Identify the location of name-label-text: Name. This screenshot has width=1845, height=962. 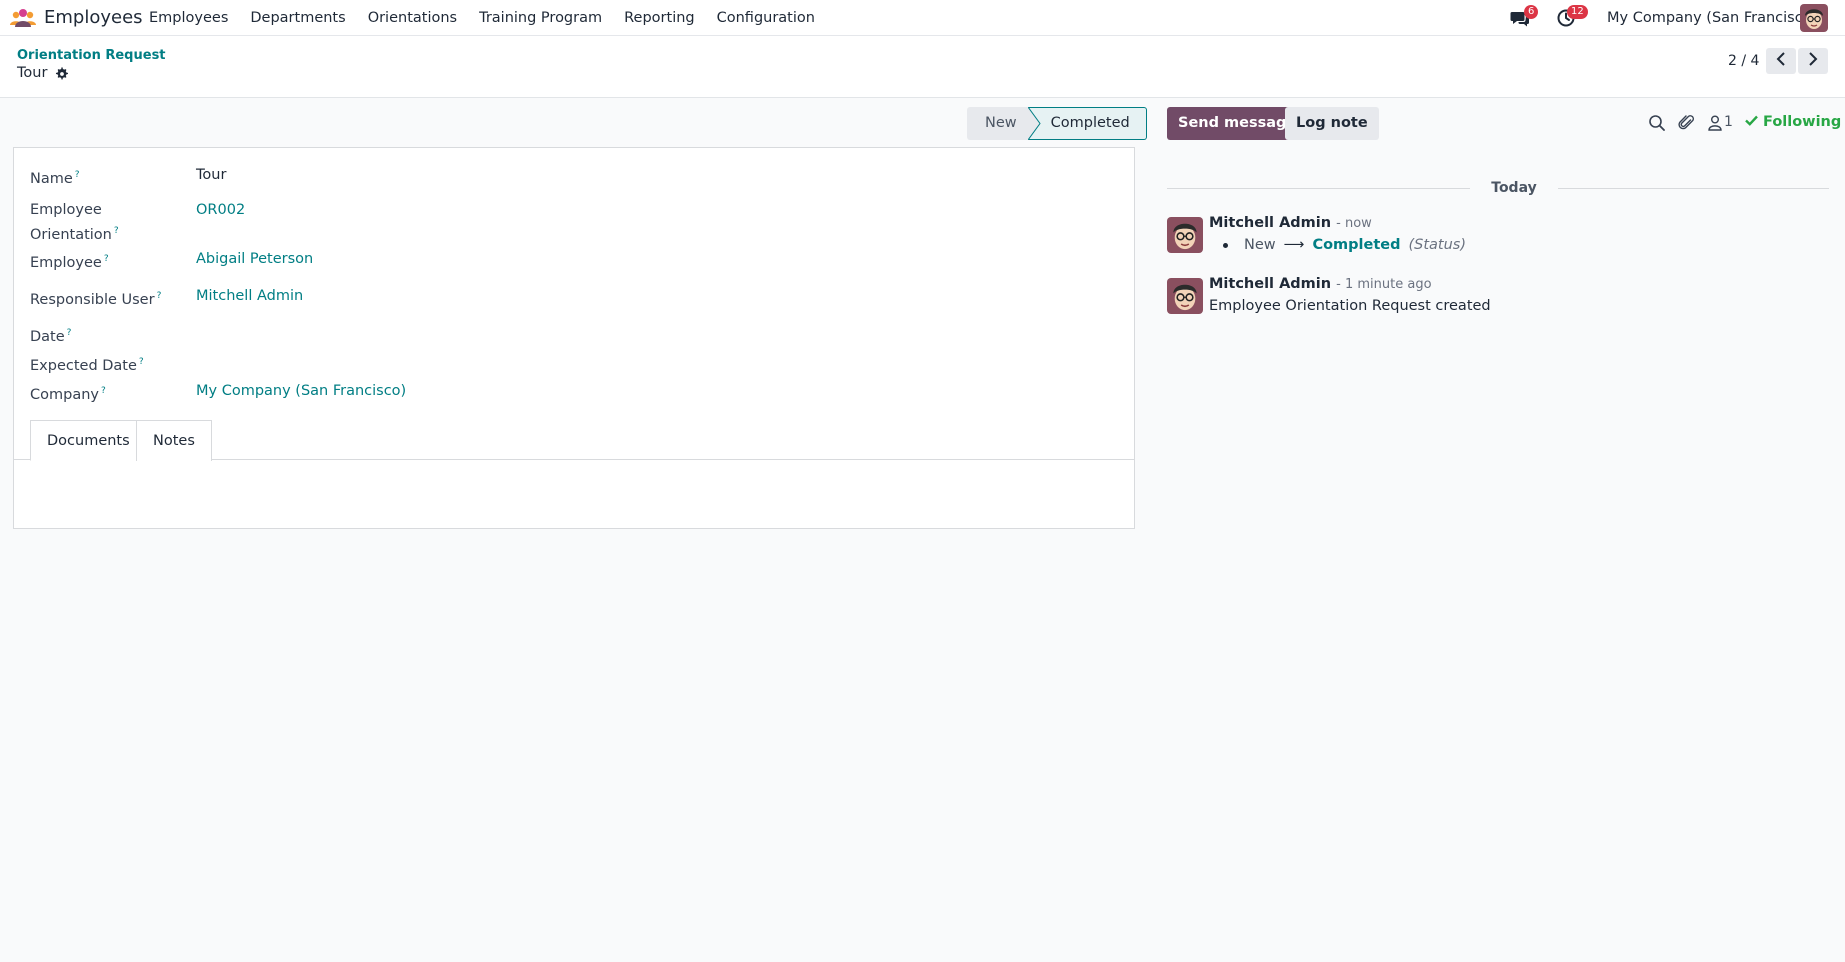
(51, 178).